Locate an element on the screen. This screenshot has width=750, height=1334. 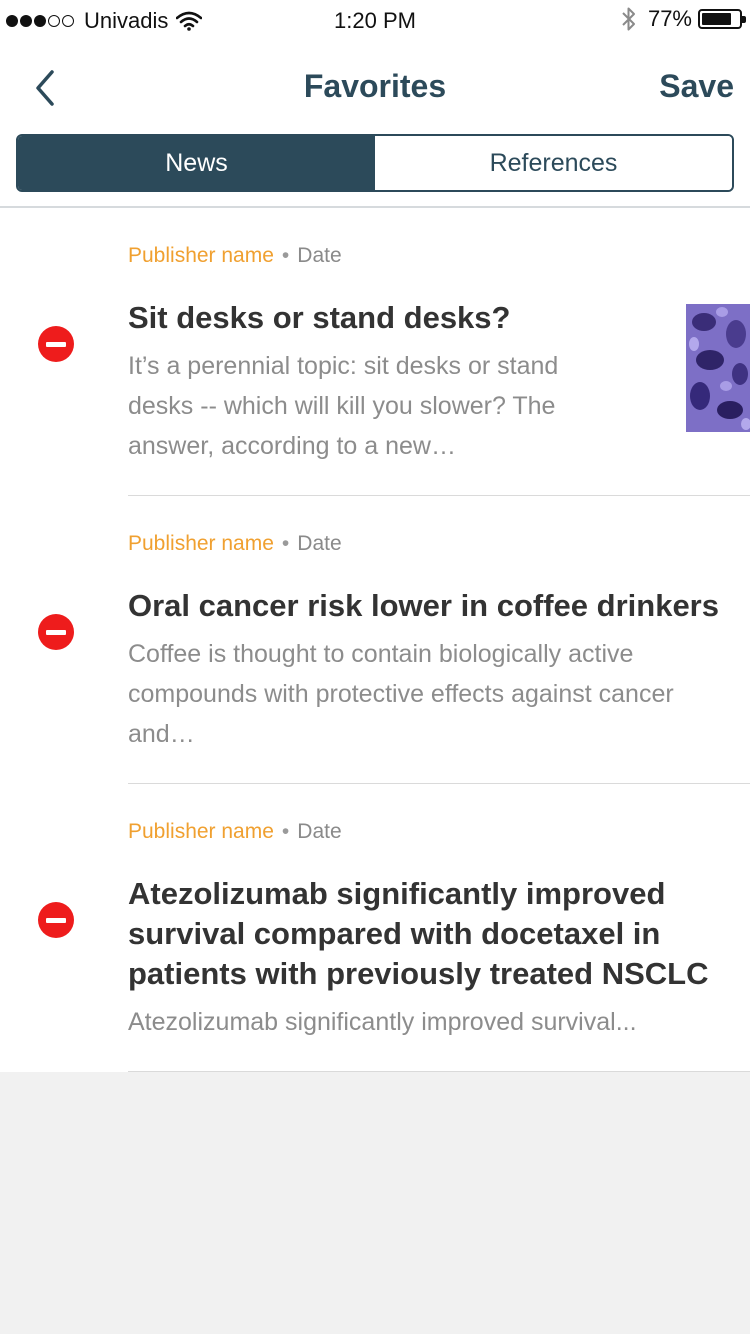
status-right: 77% is located at coordinates (683, 19).